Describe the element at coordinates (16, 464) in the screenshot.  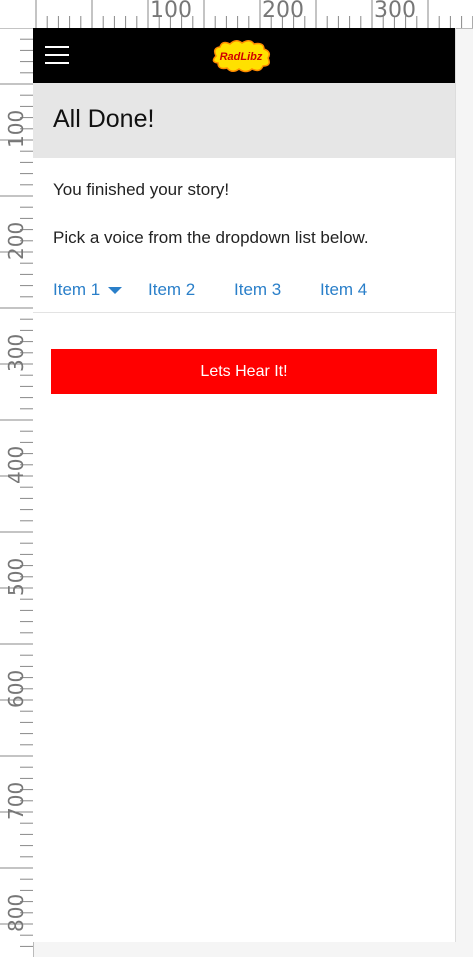
I see `ruler-label-v400: 400` at that location.